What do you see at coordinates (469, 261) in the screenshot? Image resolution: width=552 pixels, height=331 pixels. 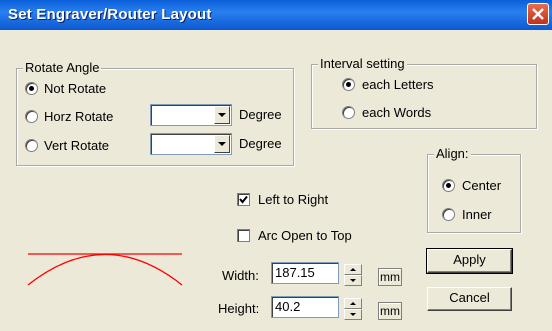 I see `apply-button: Apply` at bounding box center [469, 261].